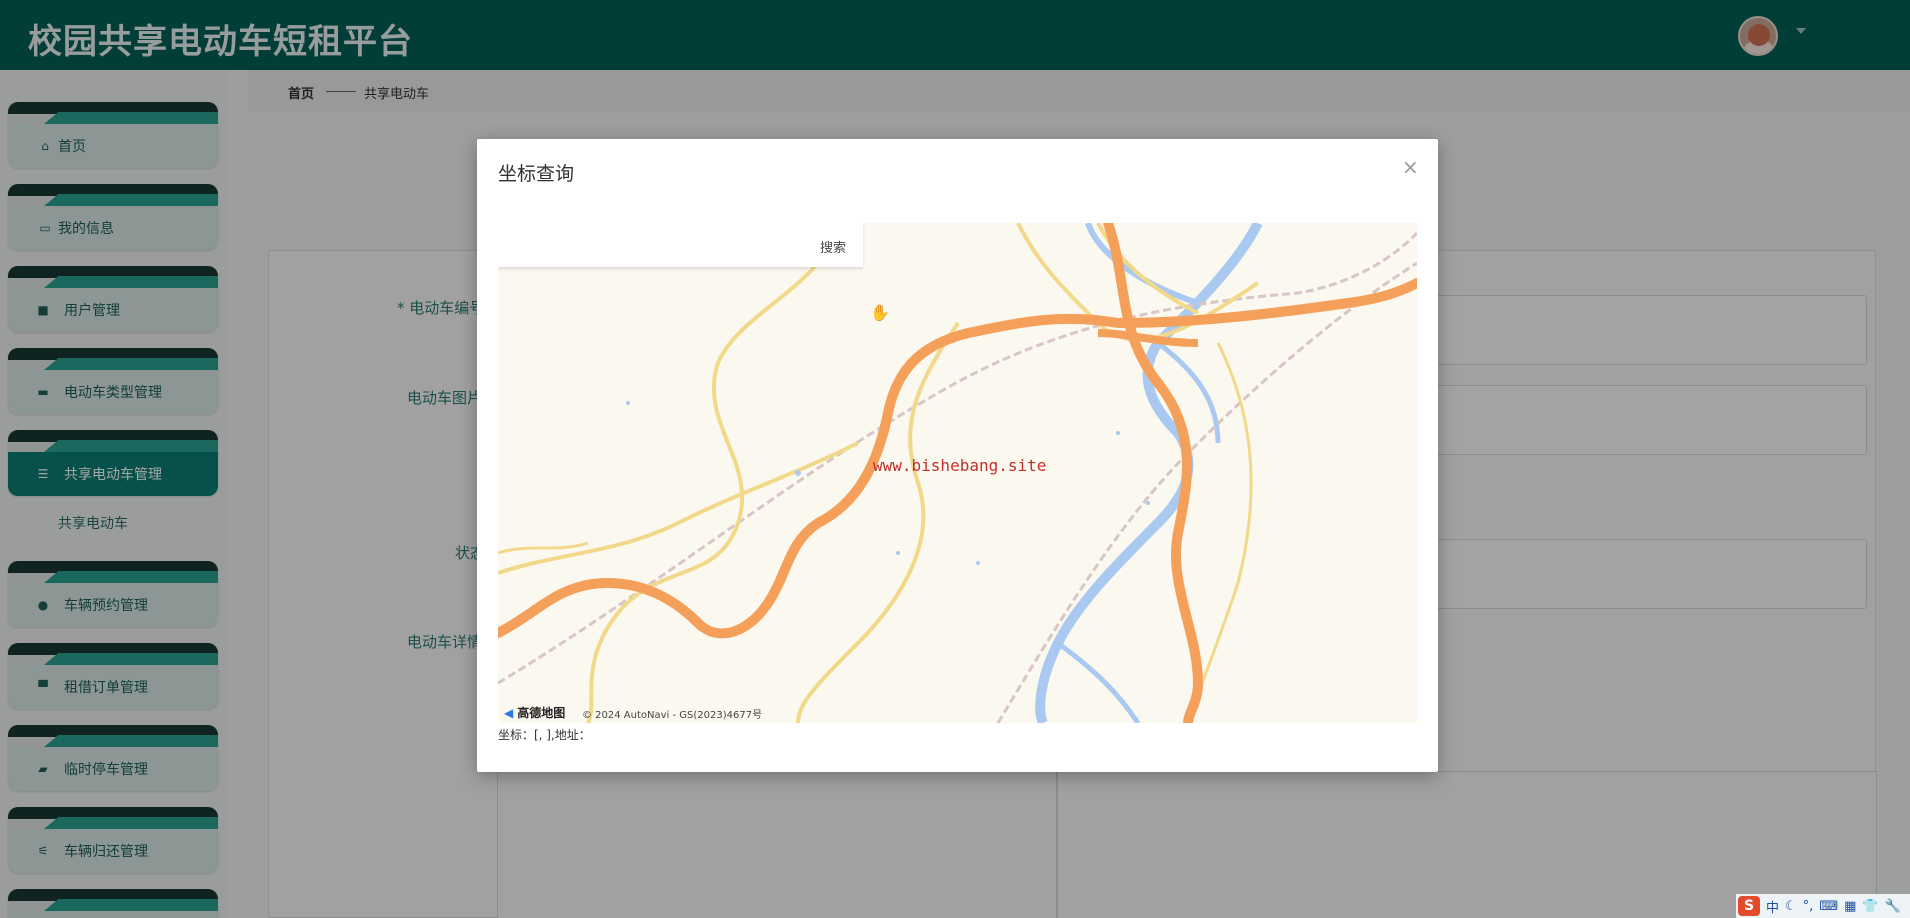  What do you see at coordinates (1893, 906) in the screenshot?
I see `wrench-icon: 🔧` at bounding box center [1893, 906].